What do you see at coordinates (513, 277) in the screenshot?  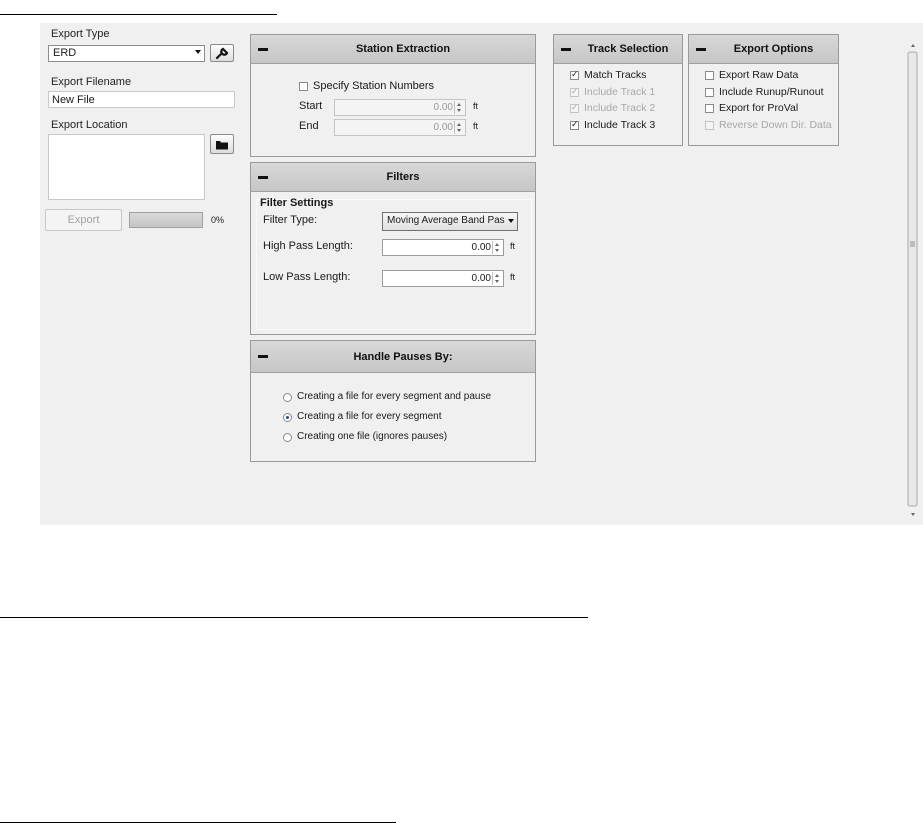 I see `low-pass-unit: ft` at bounding box center [513, 277].